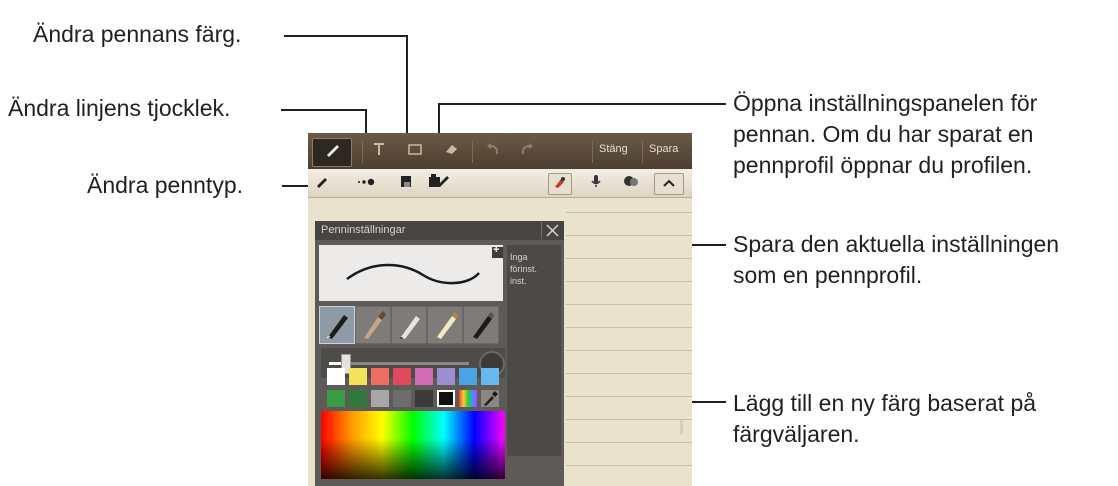  I want to click on text-mode-button, so click(379, 151).